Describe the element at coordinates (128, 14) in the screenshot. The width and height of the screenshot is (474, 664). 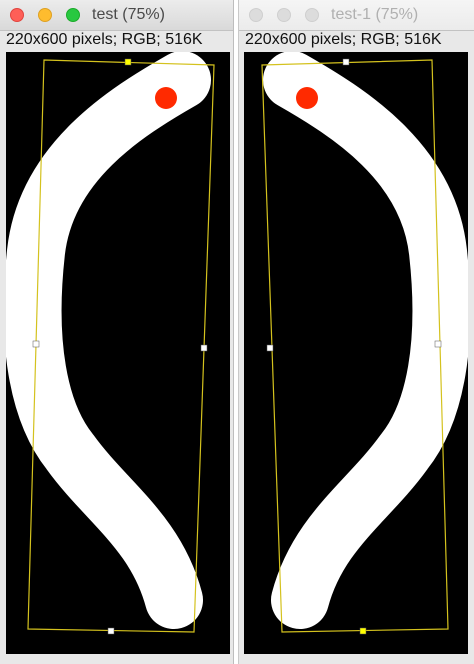
I see `window-title: test (75%)` at that location.